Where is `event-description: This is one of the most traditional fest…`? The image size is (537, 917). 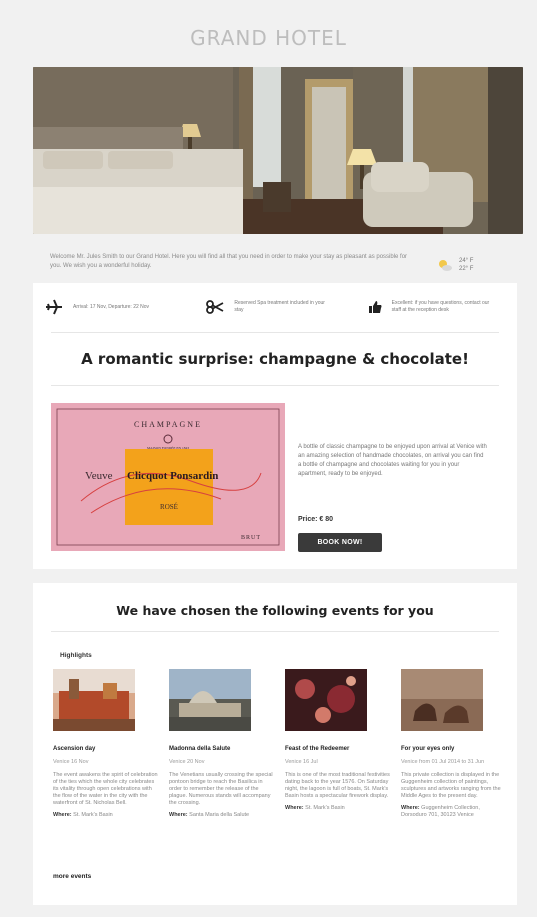
event-description: This is one of the most traditional fest… is located at coordinates (337, 785).